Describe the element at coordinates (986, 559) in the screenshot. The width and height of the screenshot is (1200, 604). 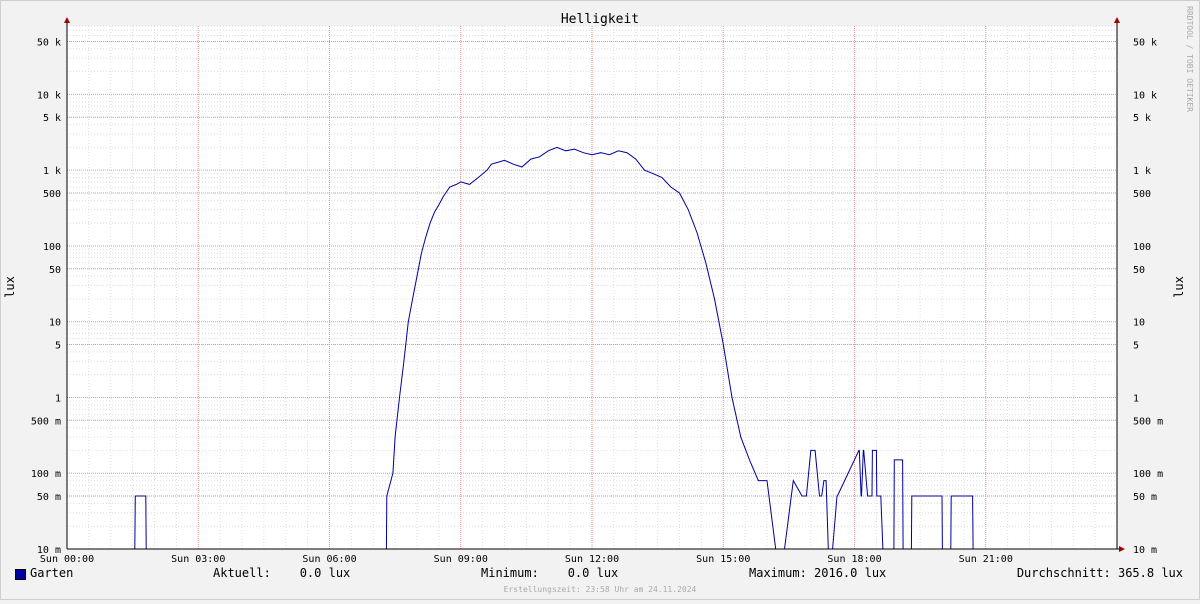
I see `x-tick-label: Sun 21:00` at that location.